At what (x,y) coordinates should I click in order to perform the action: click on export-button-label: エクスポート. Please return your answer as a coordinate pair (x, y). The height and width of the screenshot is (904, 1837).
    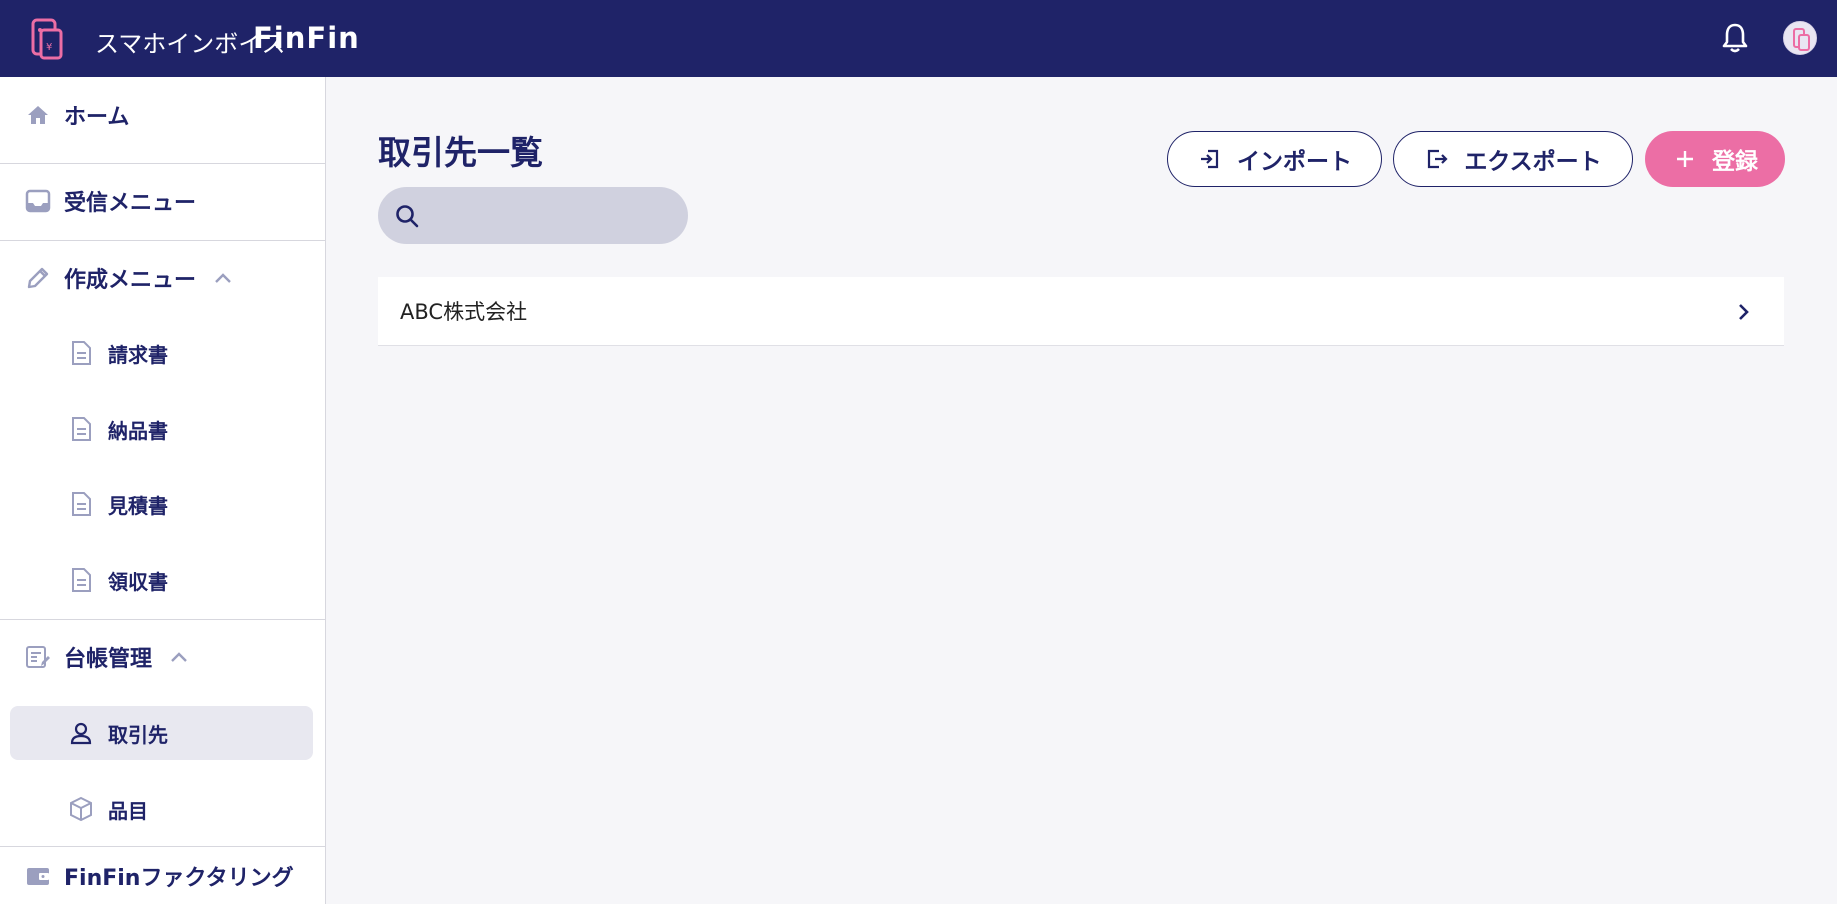
    Looking at the image, I should click on (1533, 162).